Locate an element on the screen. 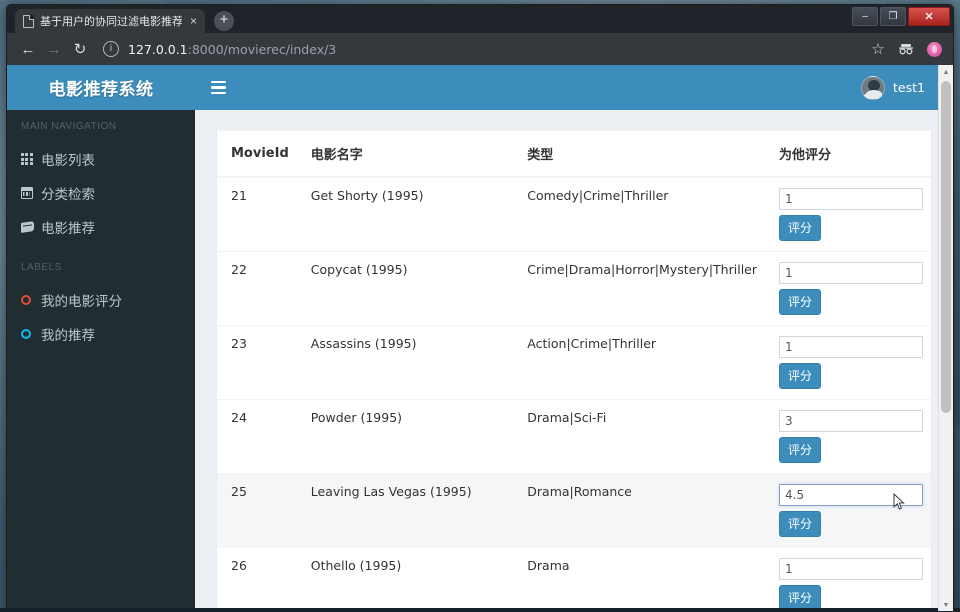 The width and height of the screenshot is (960, 612). url-text: 127.0.0.1:8000/movierec/index/3 is located at coordinates (232, 49).